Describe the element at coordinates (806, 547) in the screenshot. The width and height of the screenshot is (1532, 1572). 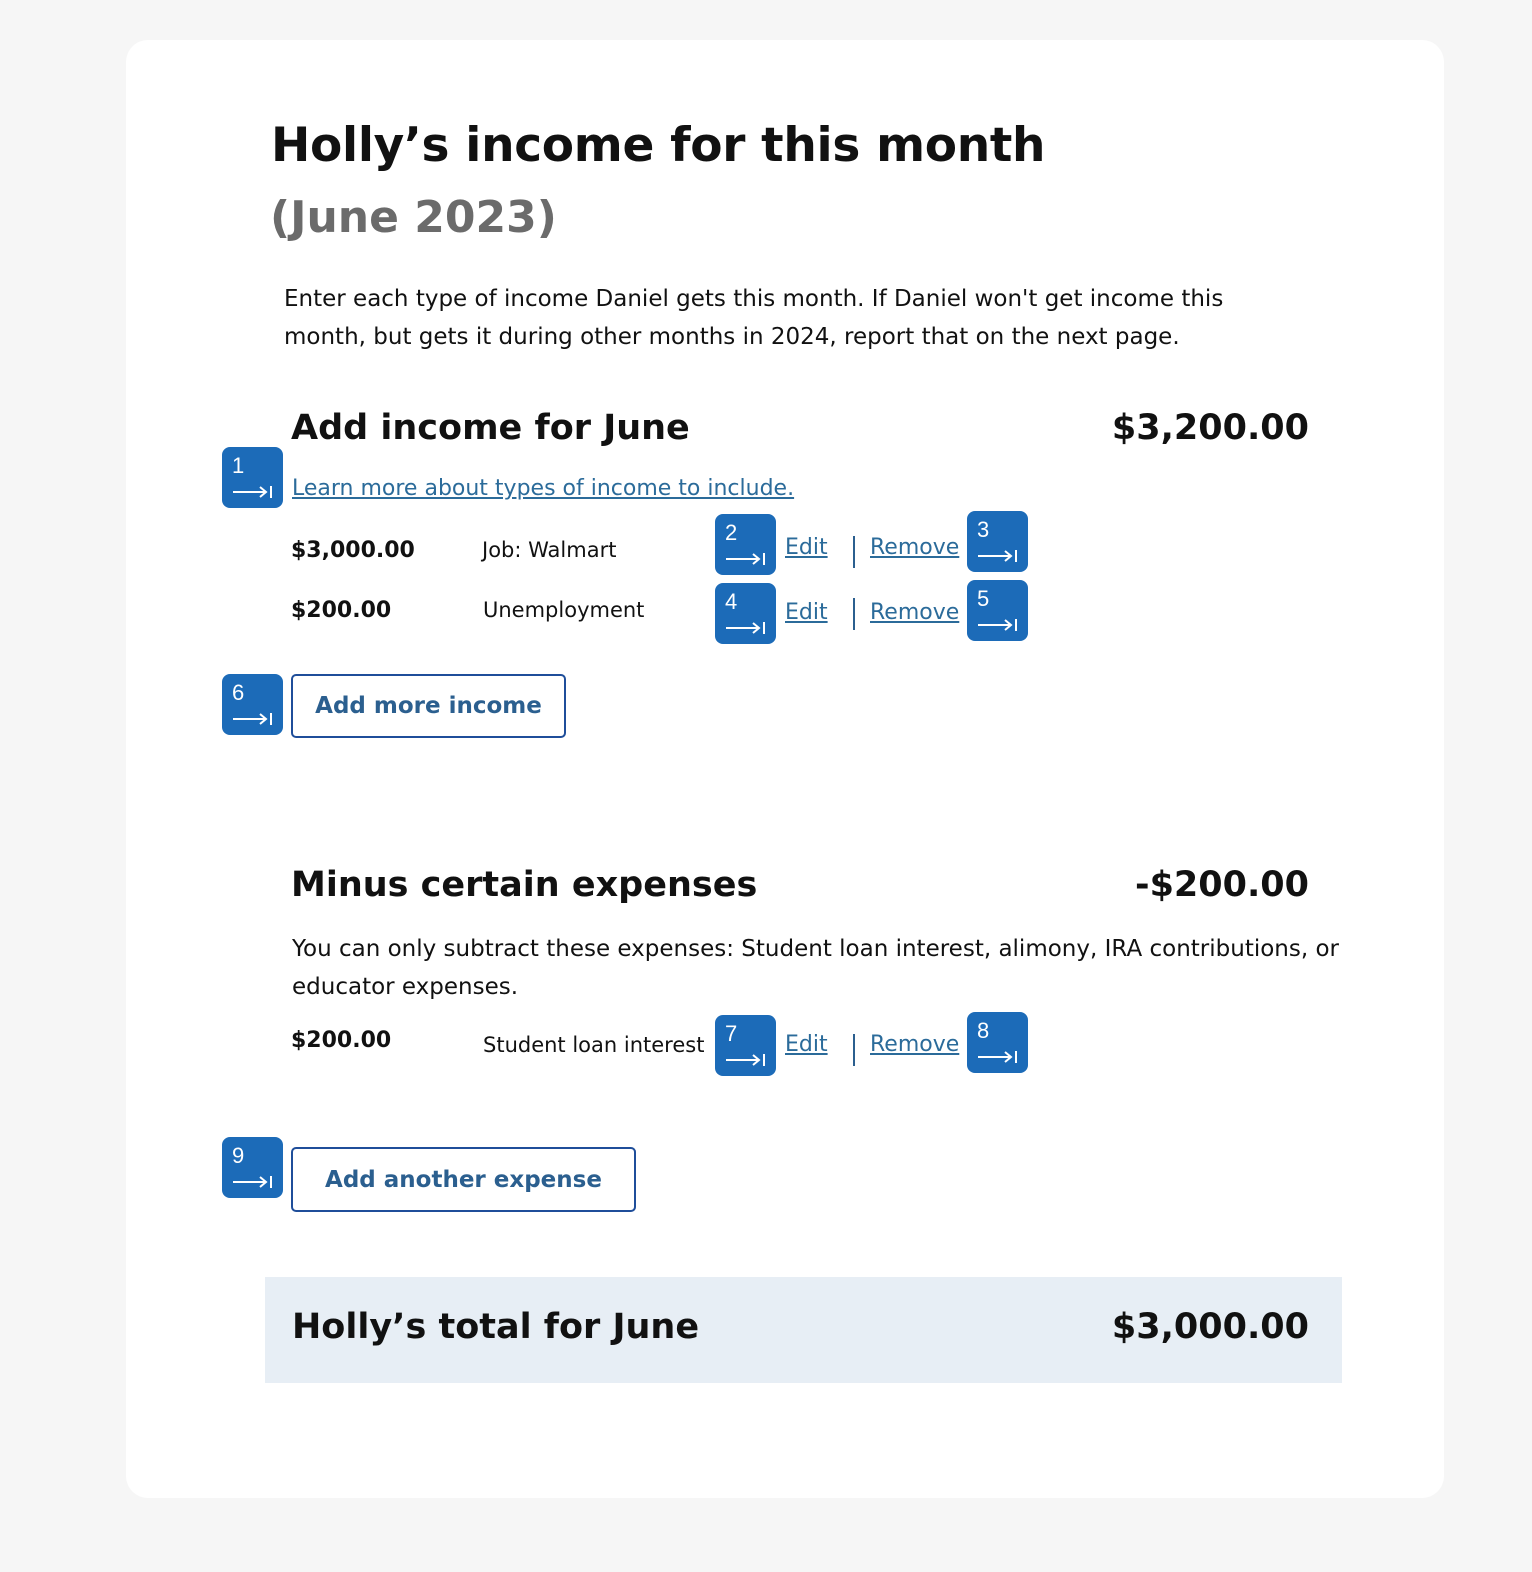
I see `edit-link-job: Edit` at that location.